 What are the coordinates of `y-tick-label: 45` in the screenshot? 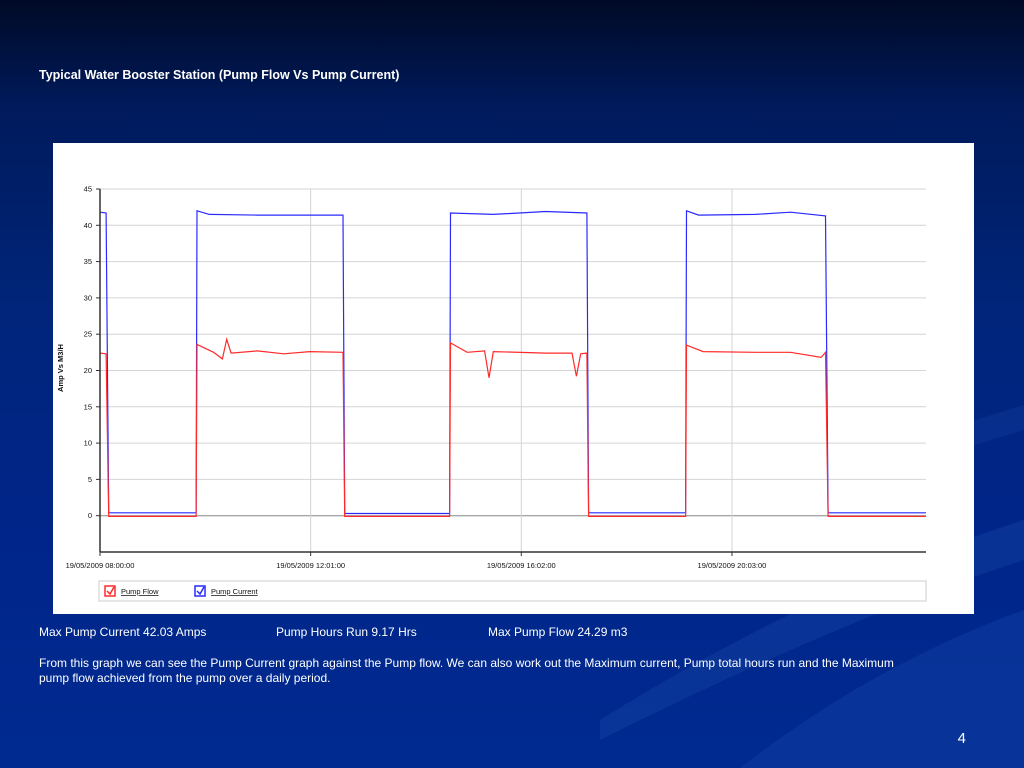 It's located at (88, 189).